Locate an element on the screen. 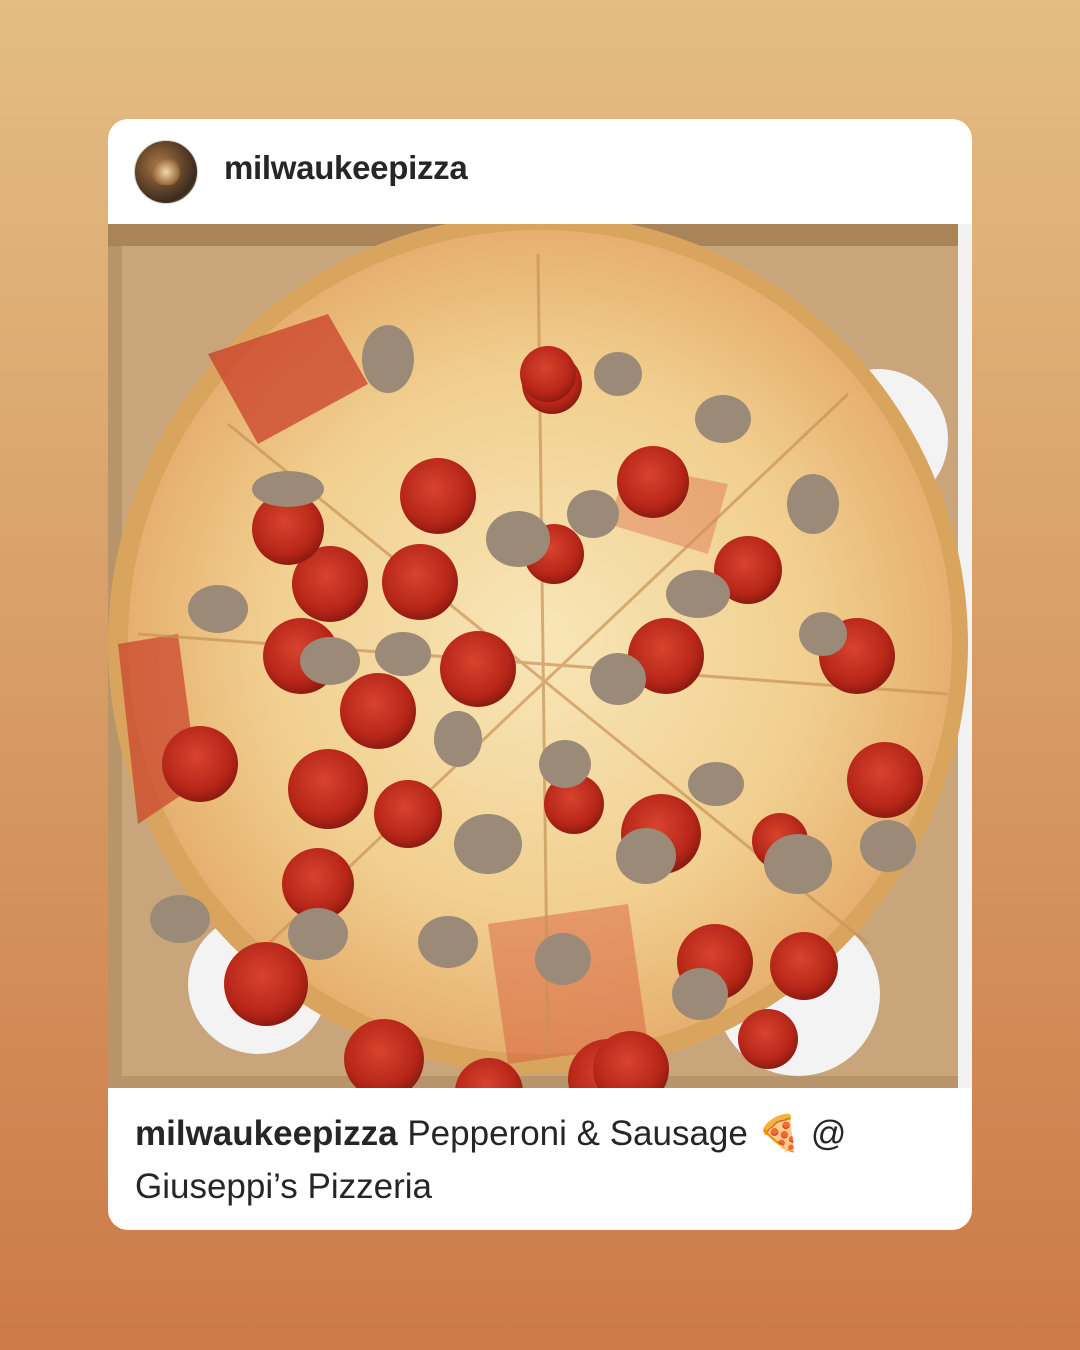 This screenshot has height=1350, width=1080. post-header: milwaukeepizza is located at coordinates (540, 171).